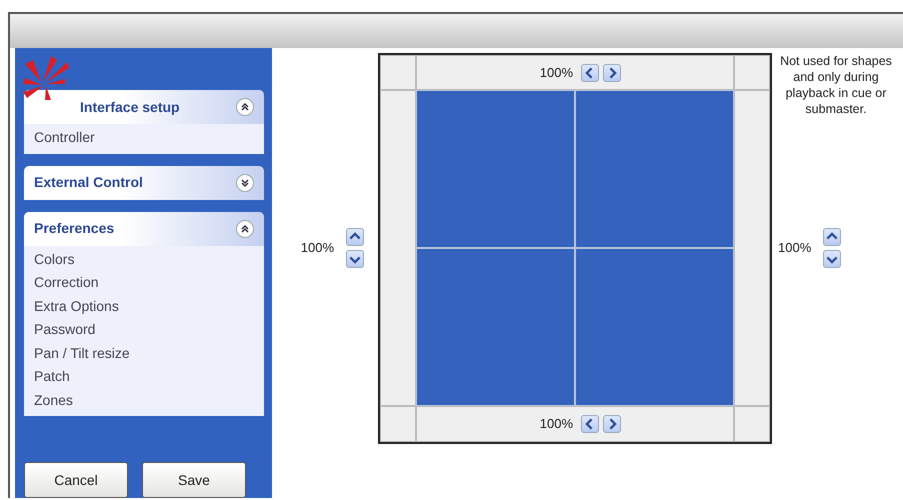 The width and height of the screenshot is (903, 500). What do you see at coordinates (66, 282) in the screenshot?
I see `sidebar-item: Correction` at bounding box center [66, 282].